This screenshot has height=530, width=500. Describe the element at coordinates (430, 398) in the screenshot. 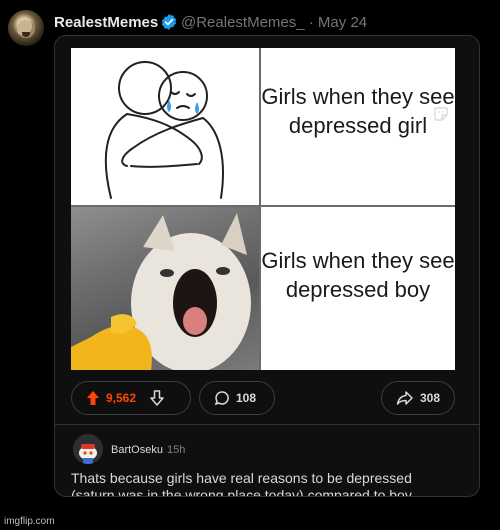

I see `share-count: 308` at that location.